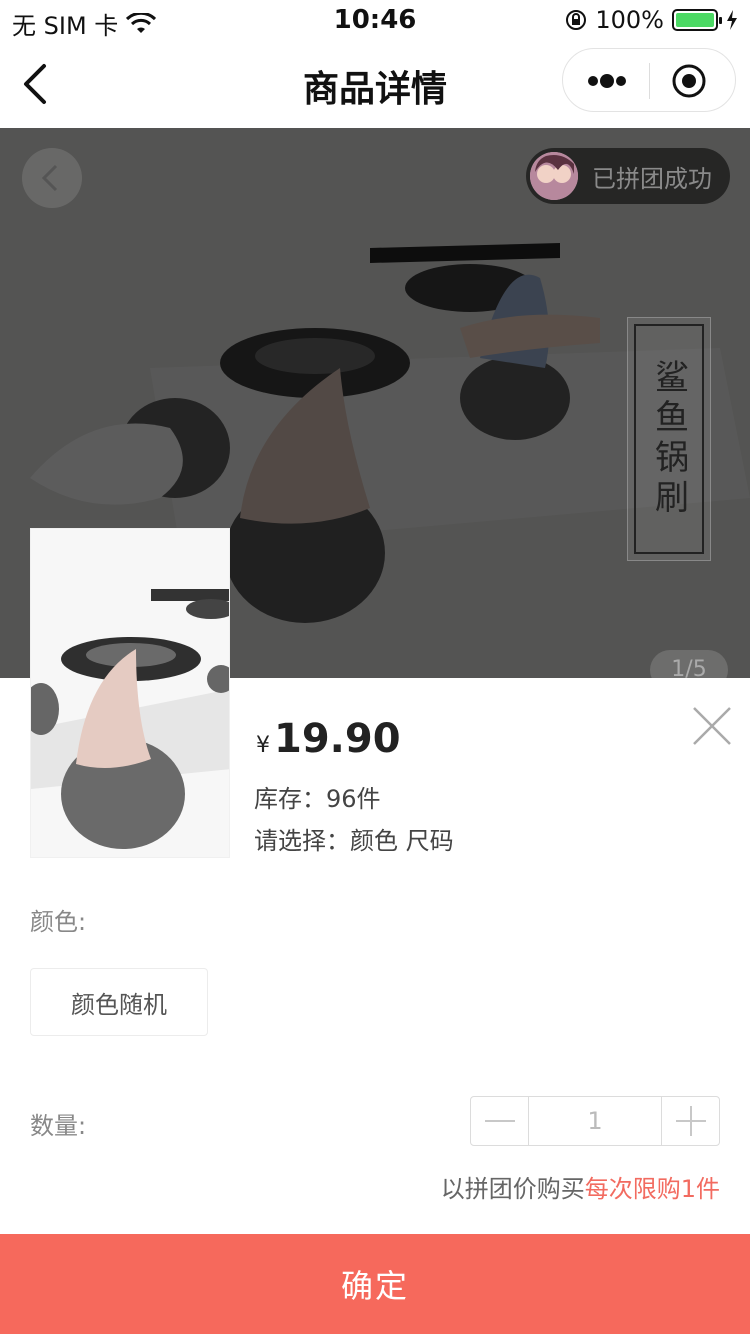  What do you see at coordinates (337, 739) in the screenshot?
I see `price-value: 19.90` at bounding box center [337, 739].